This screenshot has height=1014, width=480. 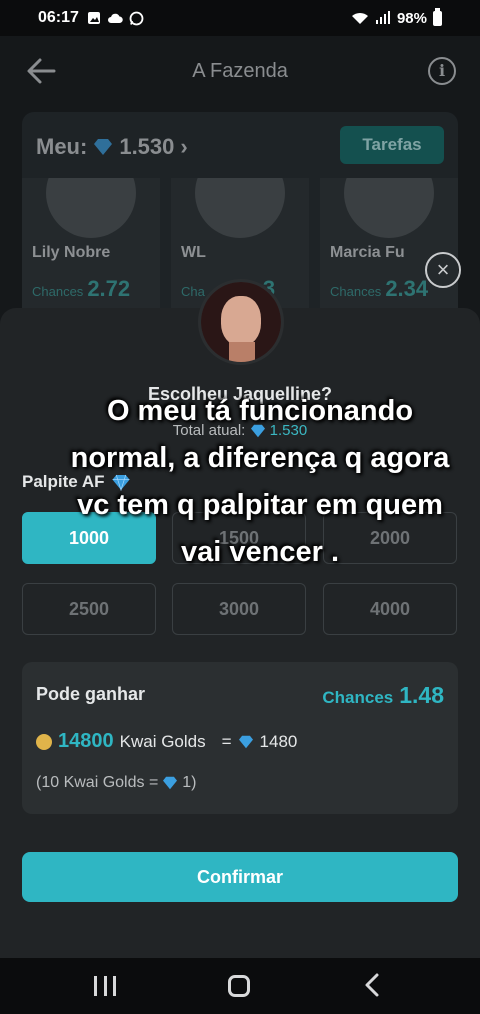 I want to click on app-header: A Fazenda i, so click(x=240, y=71).